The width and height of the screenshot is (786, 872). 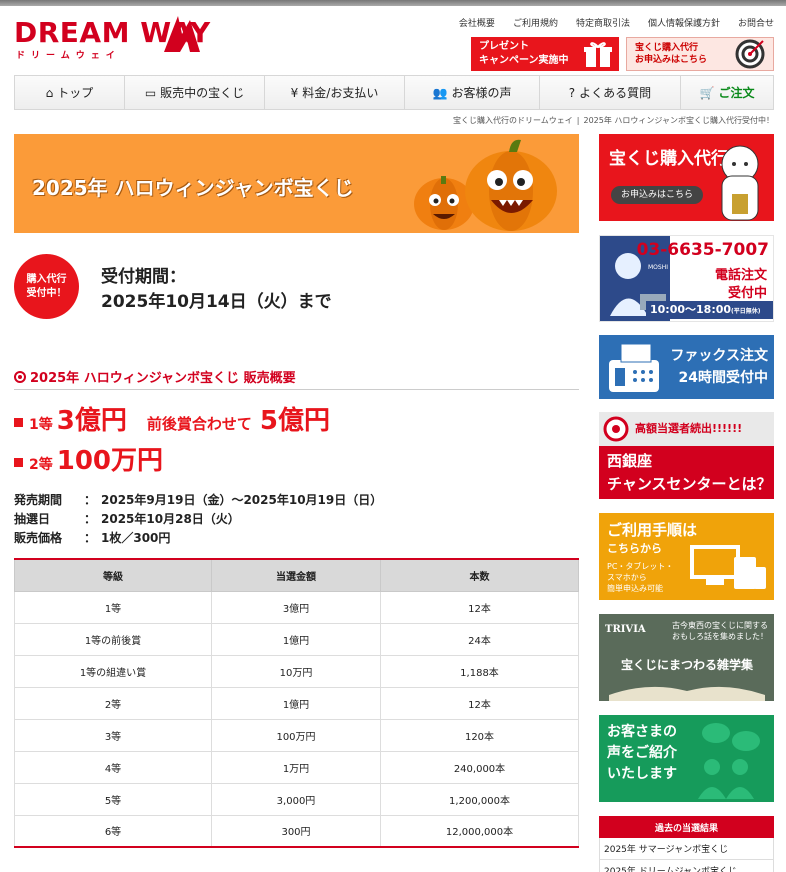 What do you see at coordinates (46, 286) in the screenshot?
I see `order-accepting-badge: 購入代行 受付中！` at bounding box center [46, 286].